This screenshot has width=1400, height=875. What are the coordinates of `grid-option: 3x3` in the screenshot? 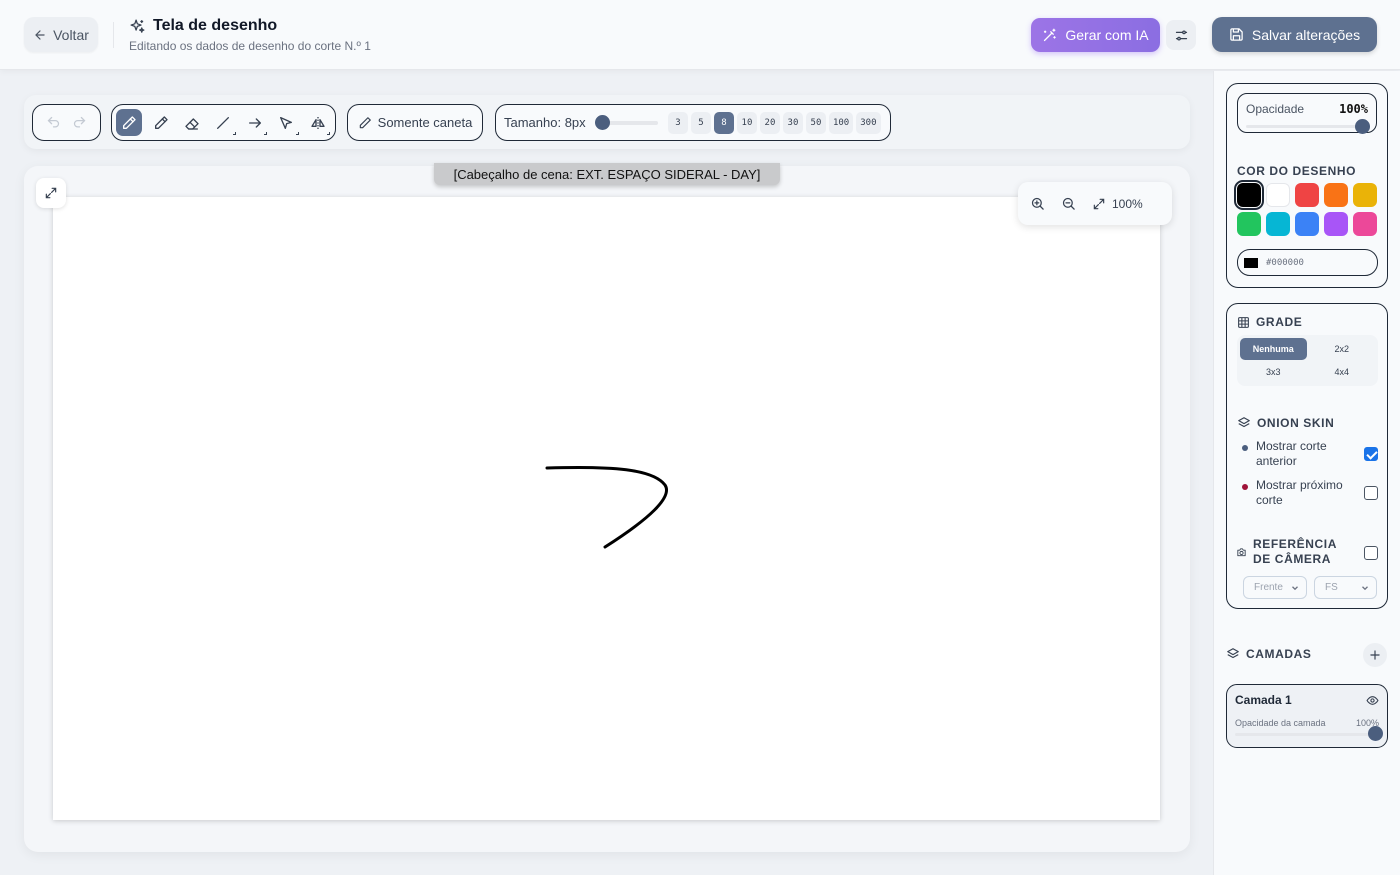 It's located at (1273, 373).